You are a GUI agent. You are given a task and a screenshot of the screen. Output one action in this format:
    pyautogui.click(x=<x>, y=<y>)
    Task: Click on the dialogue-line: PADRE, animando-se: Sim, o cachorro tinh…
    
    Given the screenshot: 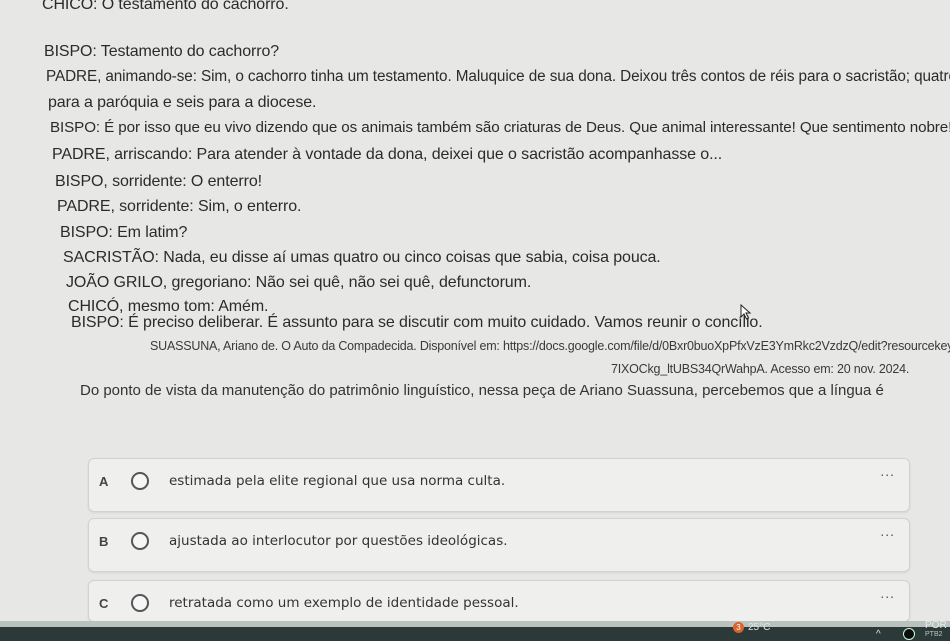 What is the action you would take?
    pyautogui.click(x=498, y=76)
    